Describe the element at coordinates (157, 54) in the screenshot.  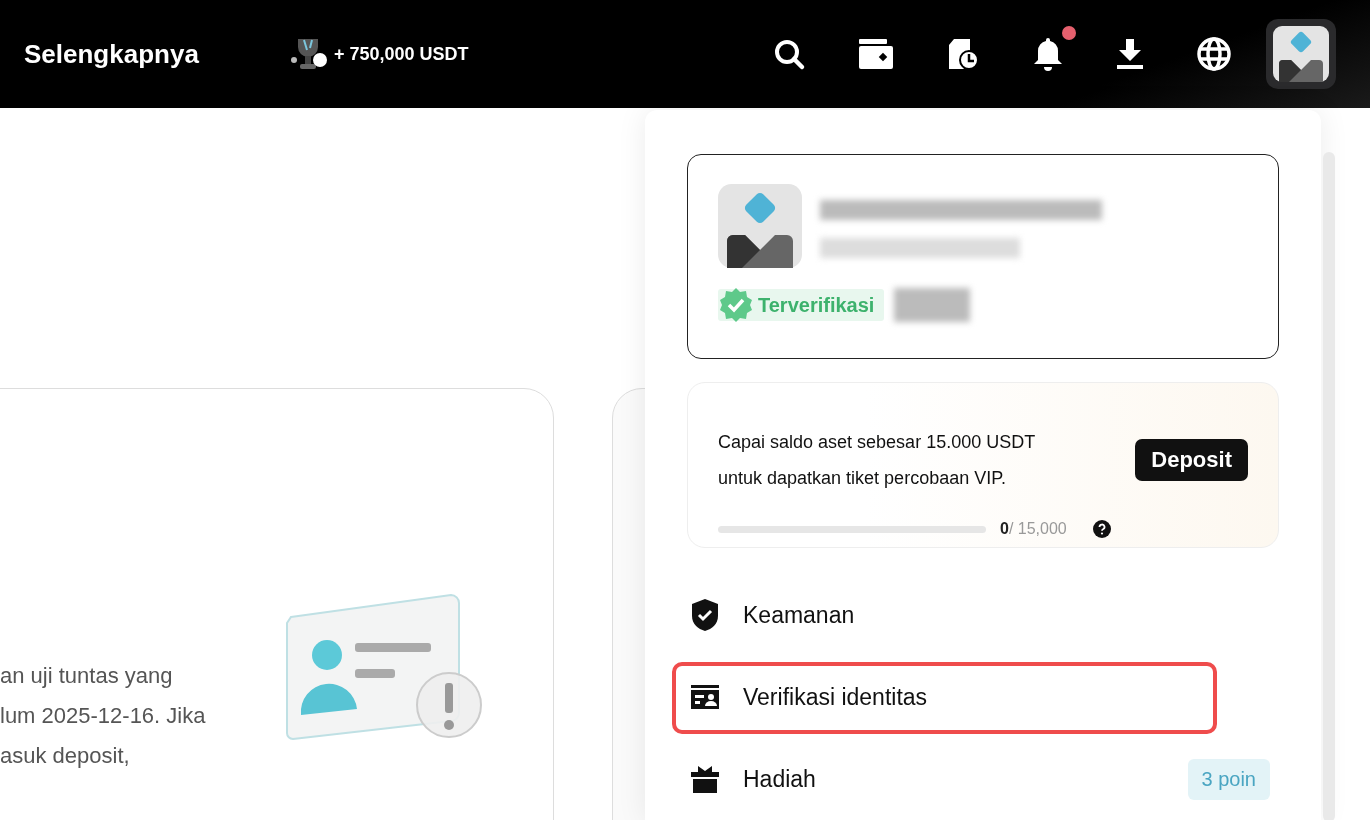
I see `page-title: Selengkapnya` at that location.